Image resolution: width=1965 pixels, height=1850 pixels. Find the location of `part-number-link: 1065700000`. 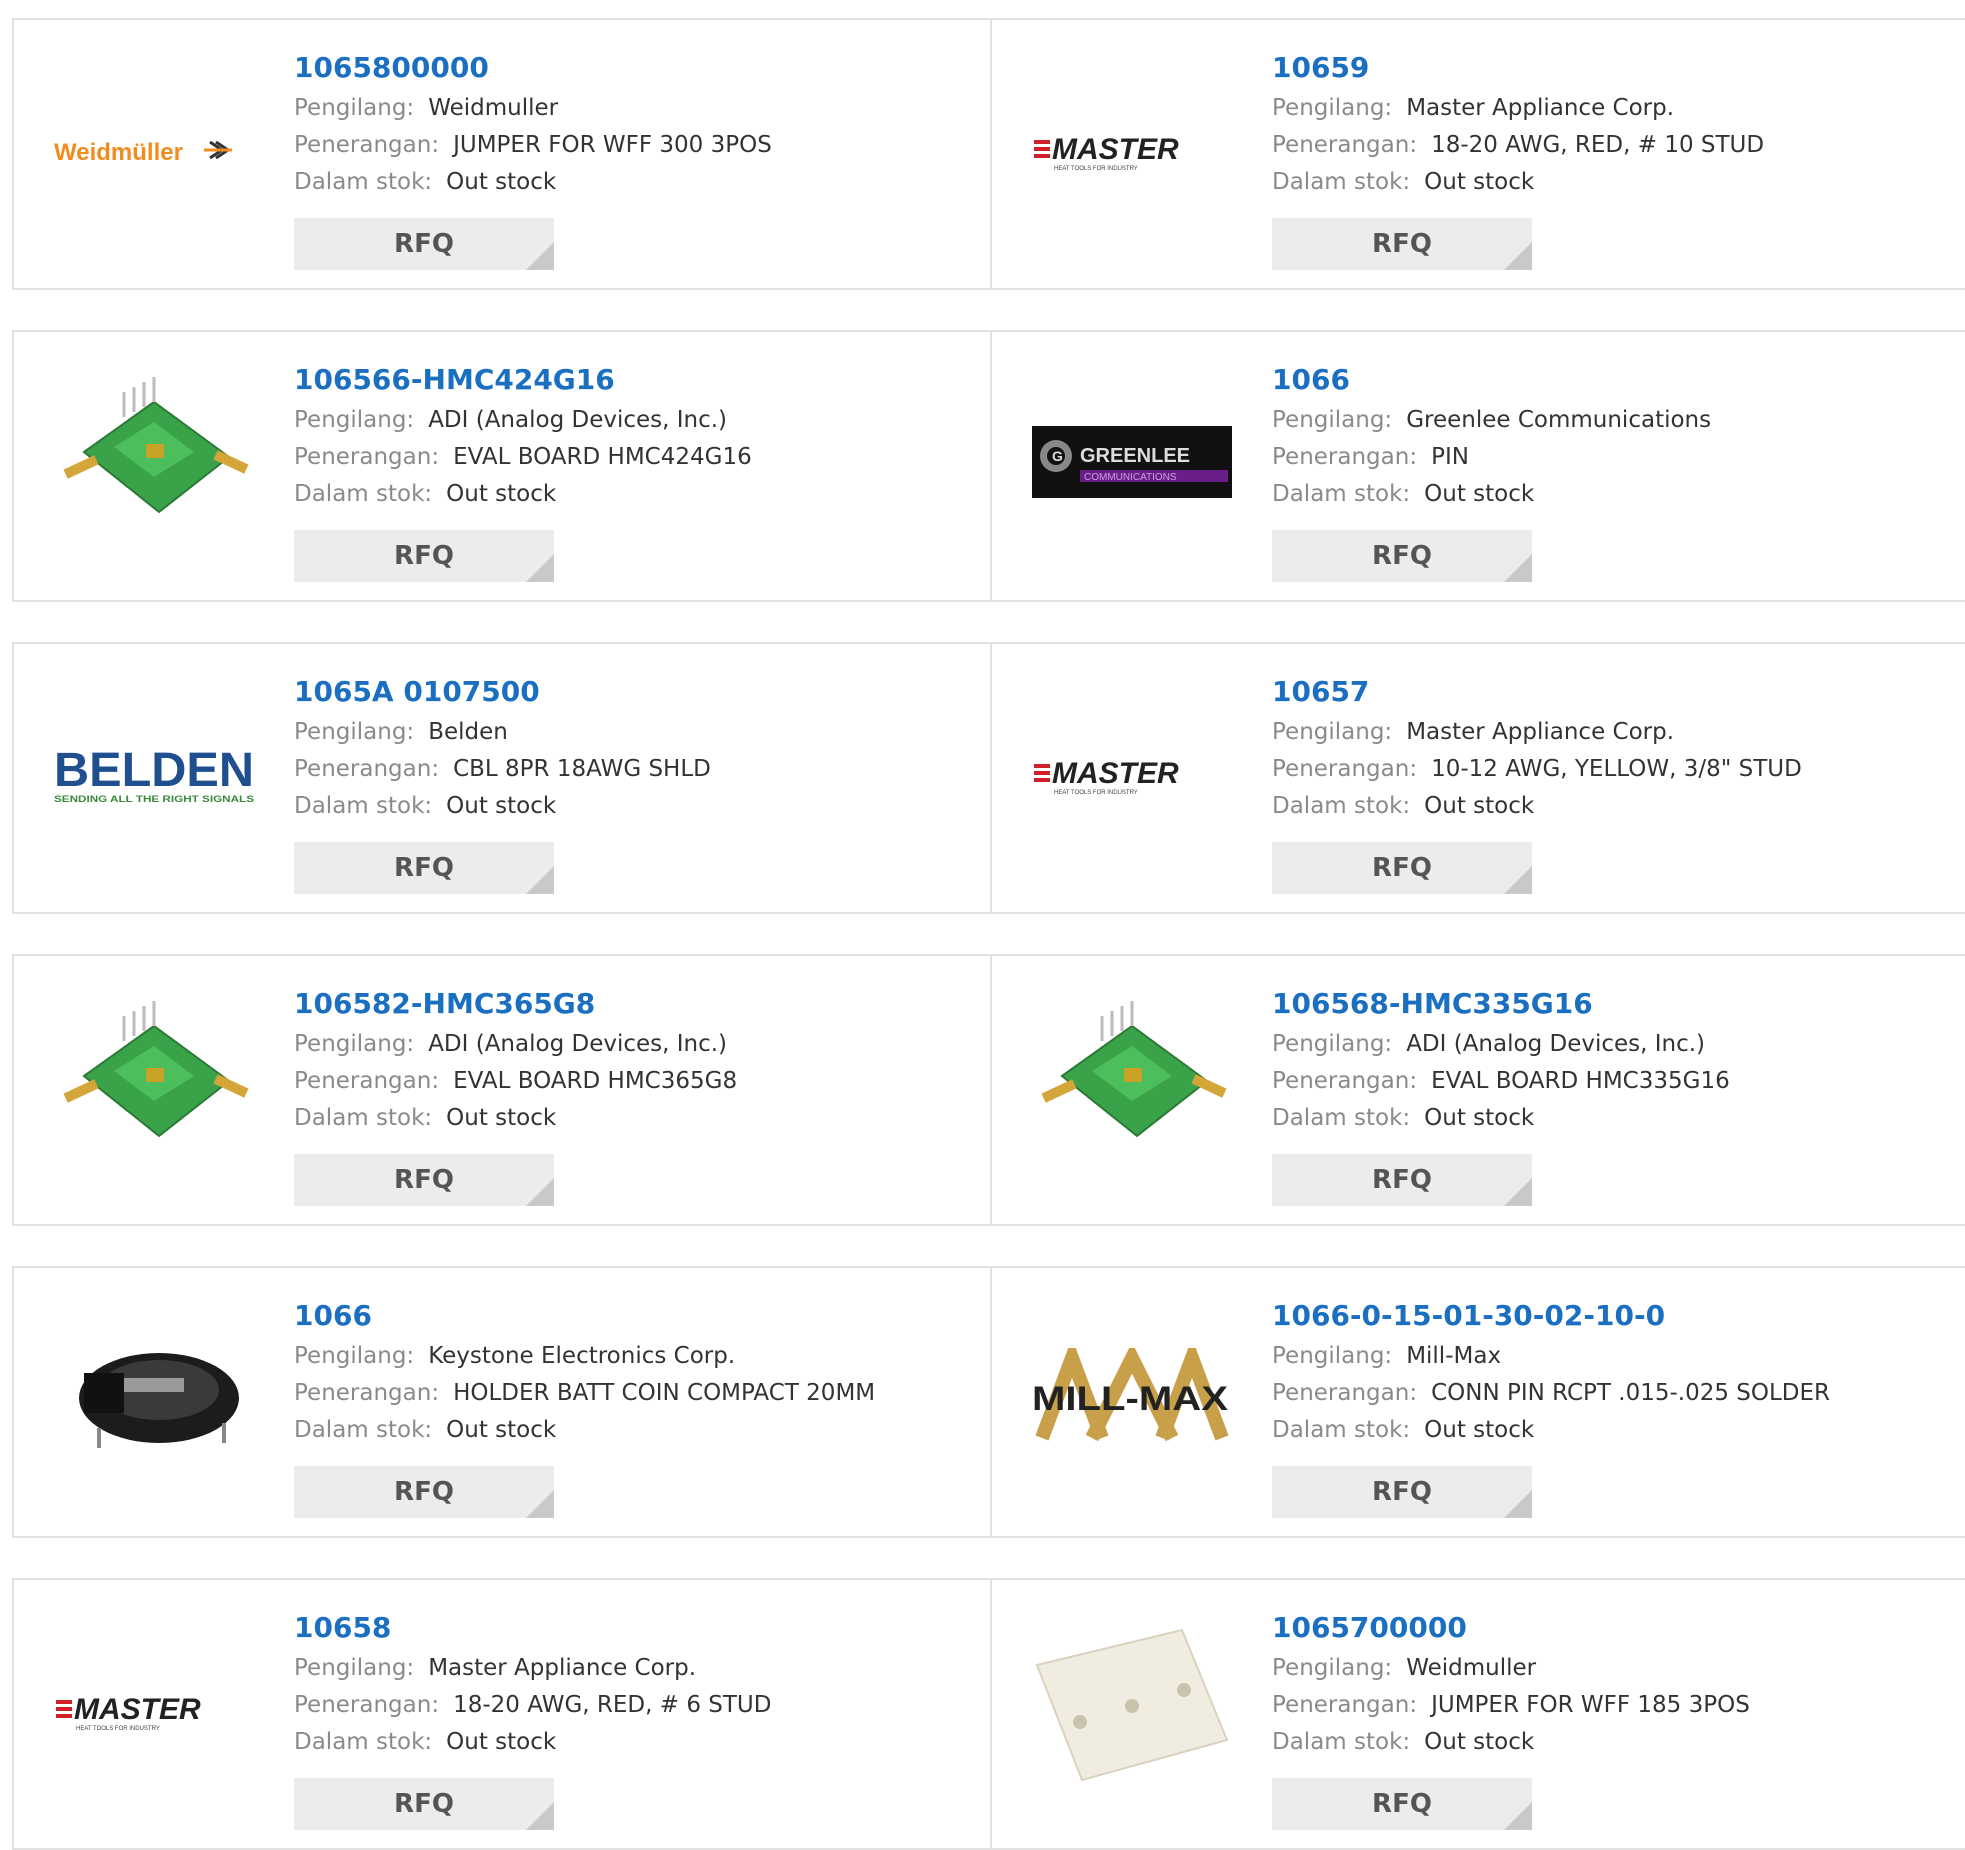

part-number-link: 1065700000 is located at coordinates (1511, 1628).